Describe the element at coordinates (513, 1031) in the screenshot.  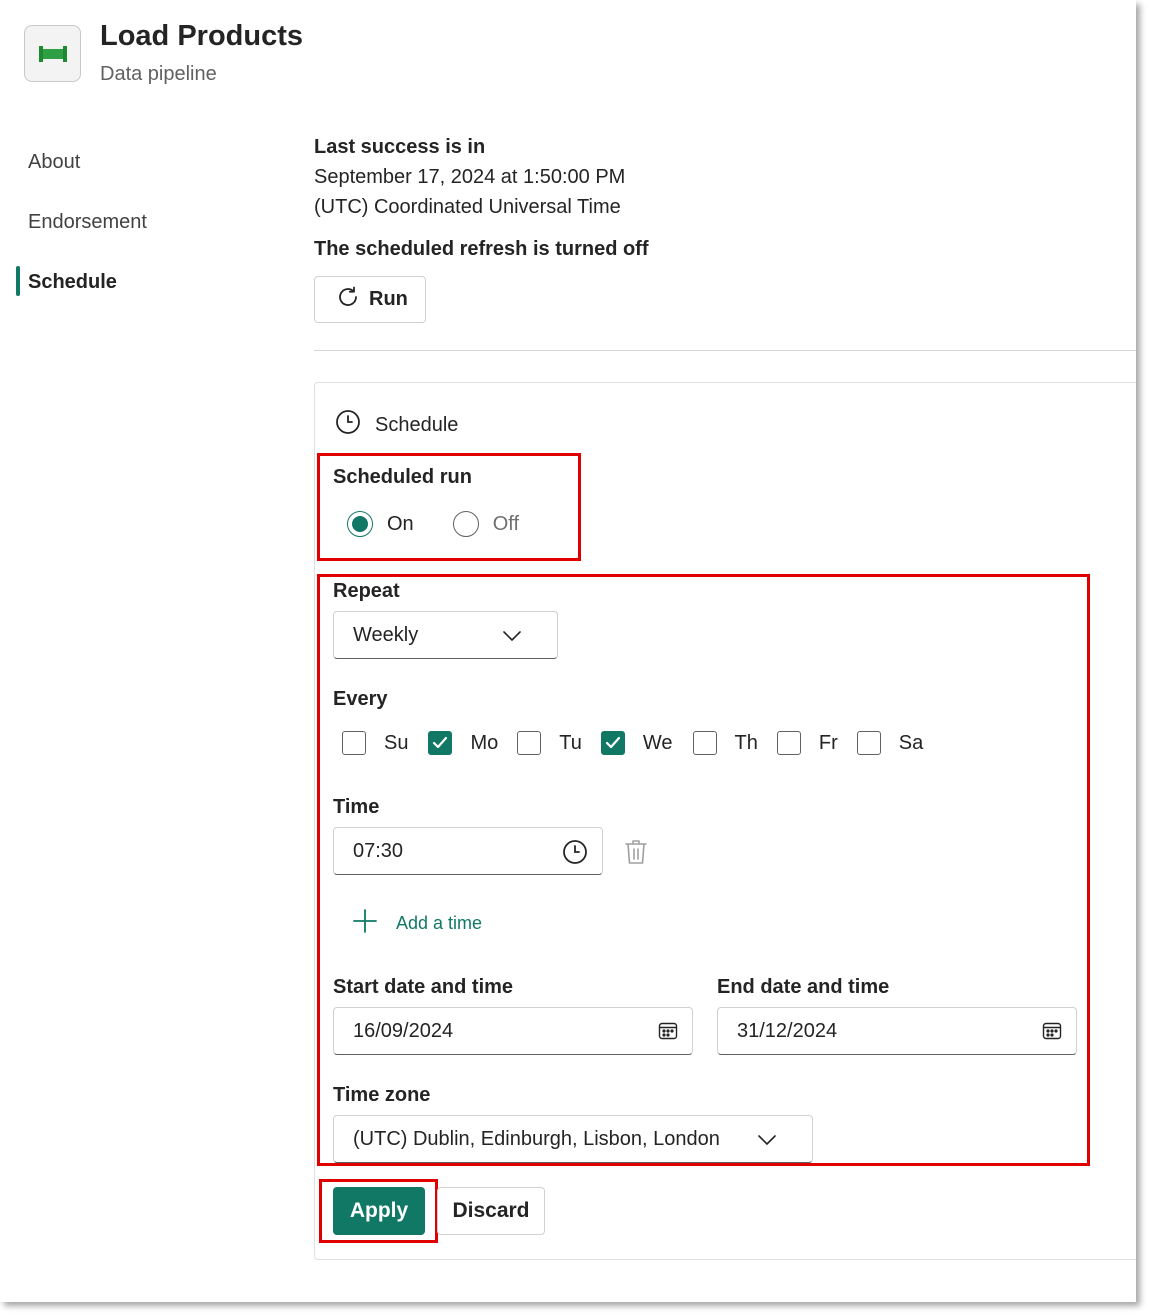
I see `start-date-input: 16/09/2024` at that location.